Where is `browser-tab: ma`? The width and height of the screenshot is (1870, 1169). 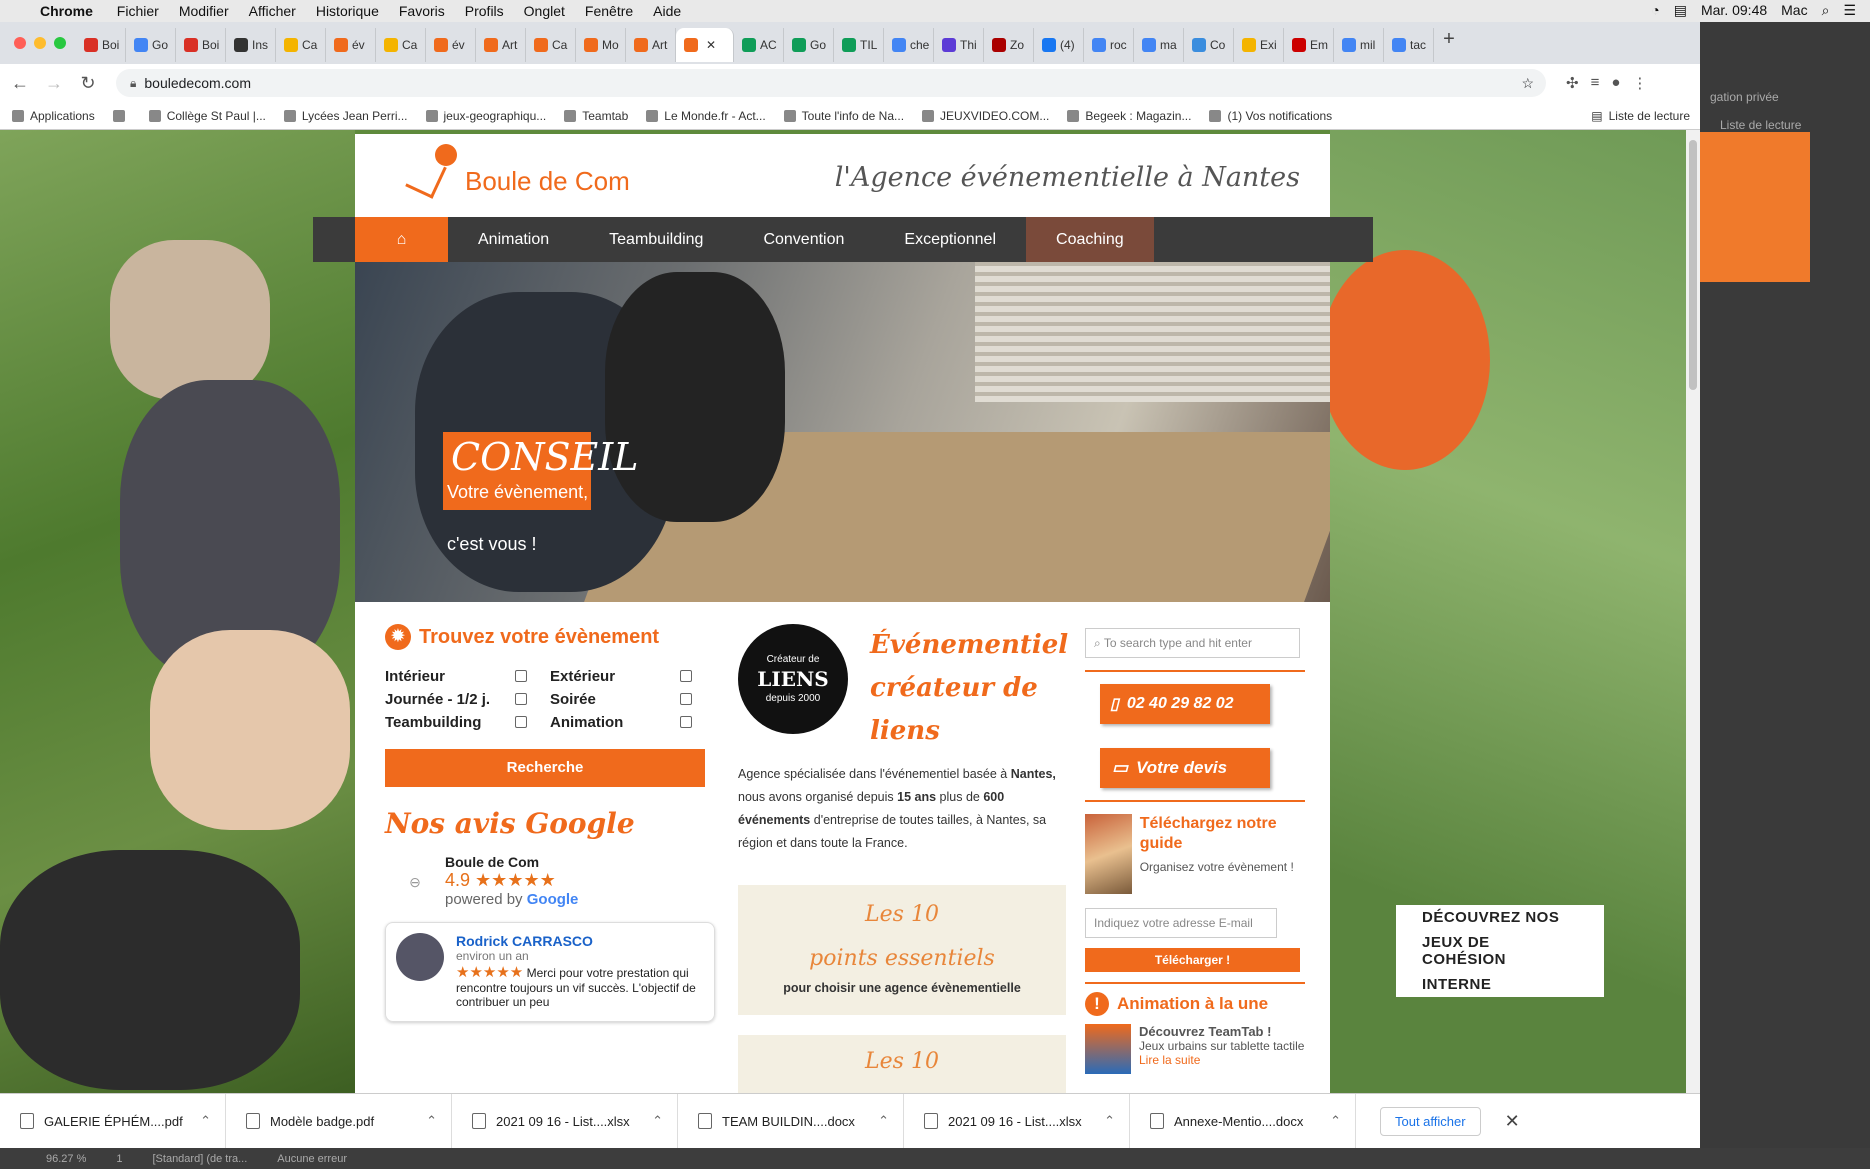
browser-tab: ma is located at coordinates (1159, 45).